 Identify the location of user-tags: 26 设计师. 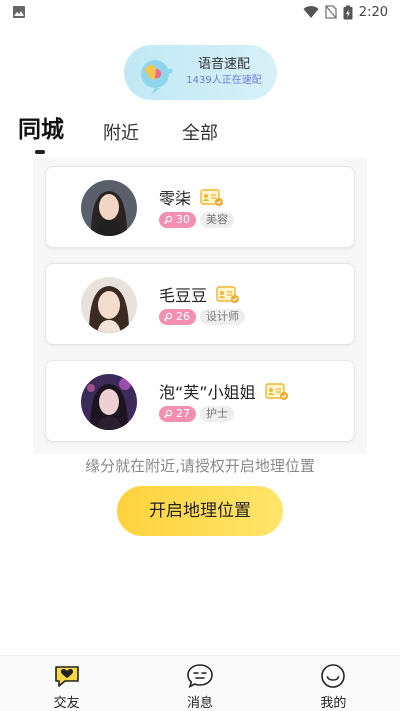
(202, 317).